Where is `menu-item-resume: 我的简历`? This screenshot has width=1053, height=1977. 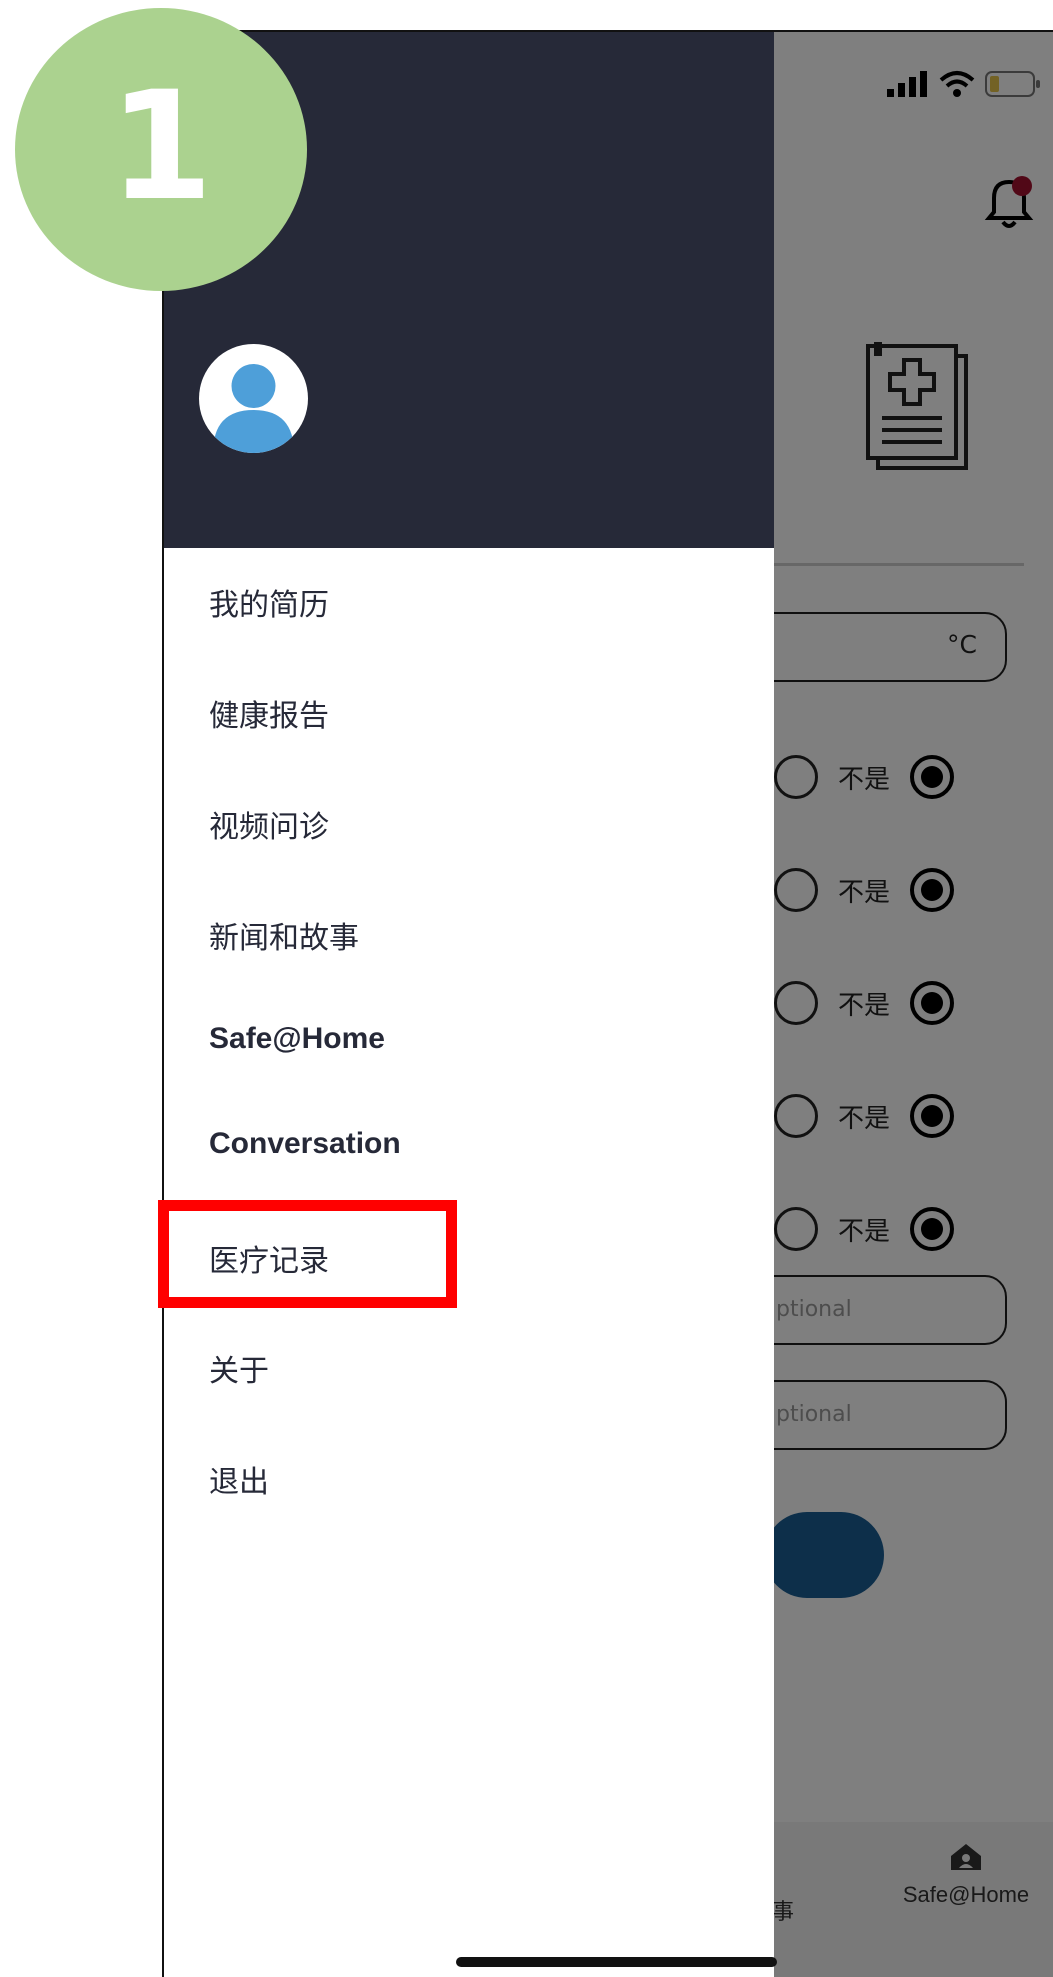 menu-item-resume: 我的简历 is located at coordinates (269, 602).